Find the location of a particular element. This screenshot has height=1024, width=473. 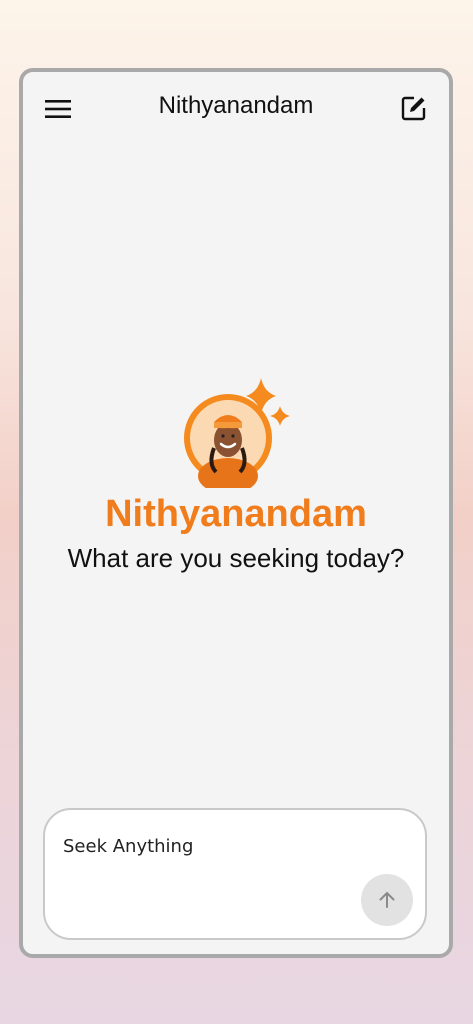

top-bar: Nithyanandam is located at coordinates (236, 108).